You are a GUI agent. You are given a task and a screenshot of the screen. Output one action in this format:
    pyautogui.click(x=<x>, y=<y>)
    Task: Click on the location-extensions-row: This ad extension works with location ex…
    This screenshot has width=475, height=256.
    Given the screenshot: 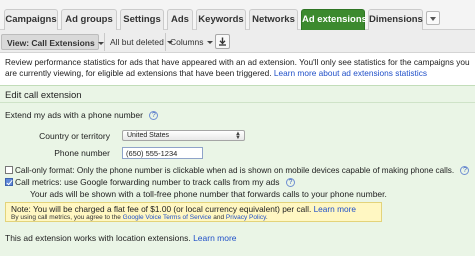 What is the action you would take?
    pyautogui.click(x=121, y=238)
    